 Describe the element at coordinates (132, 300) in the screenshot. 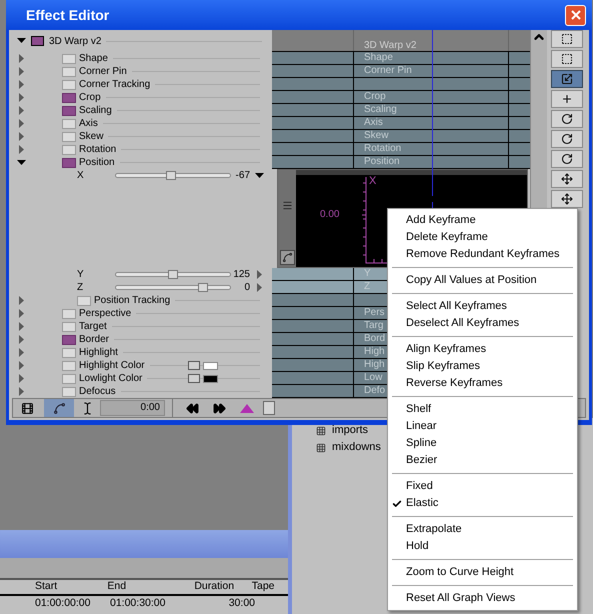

I see `parameter-label: Position Tracking` at that location.